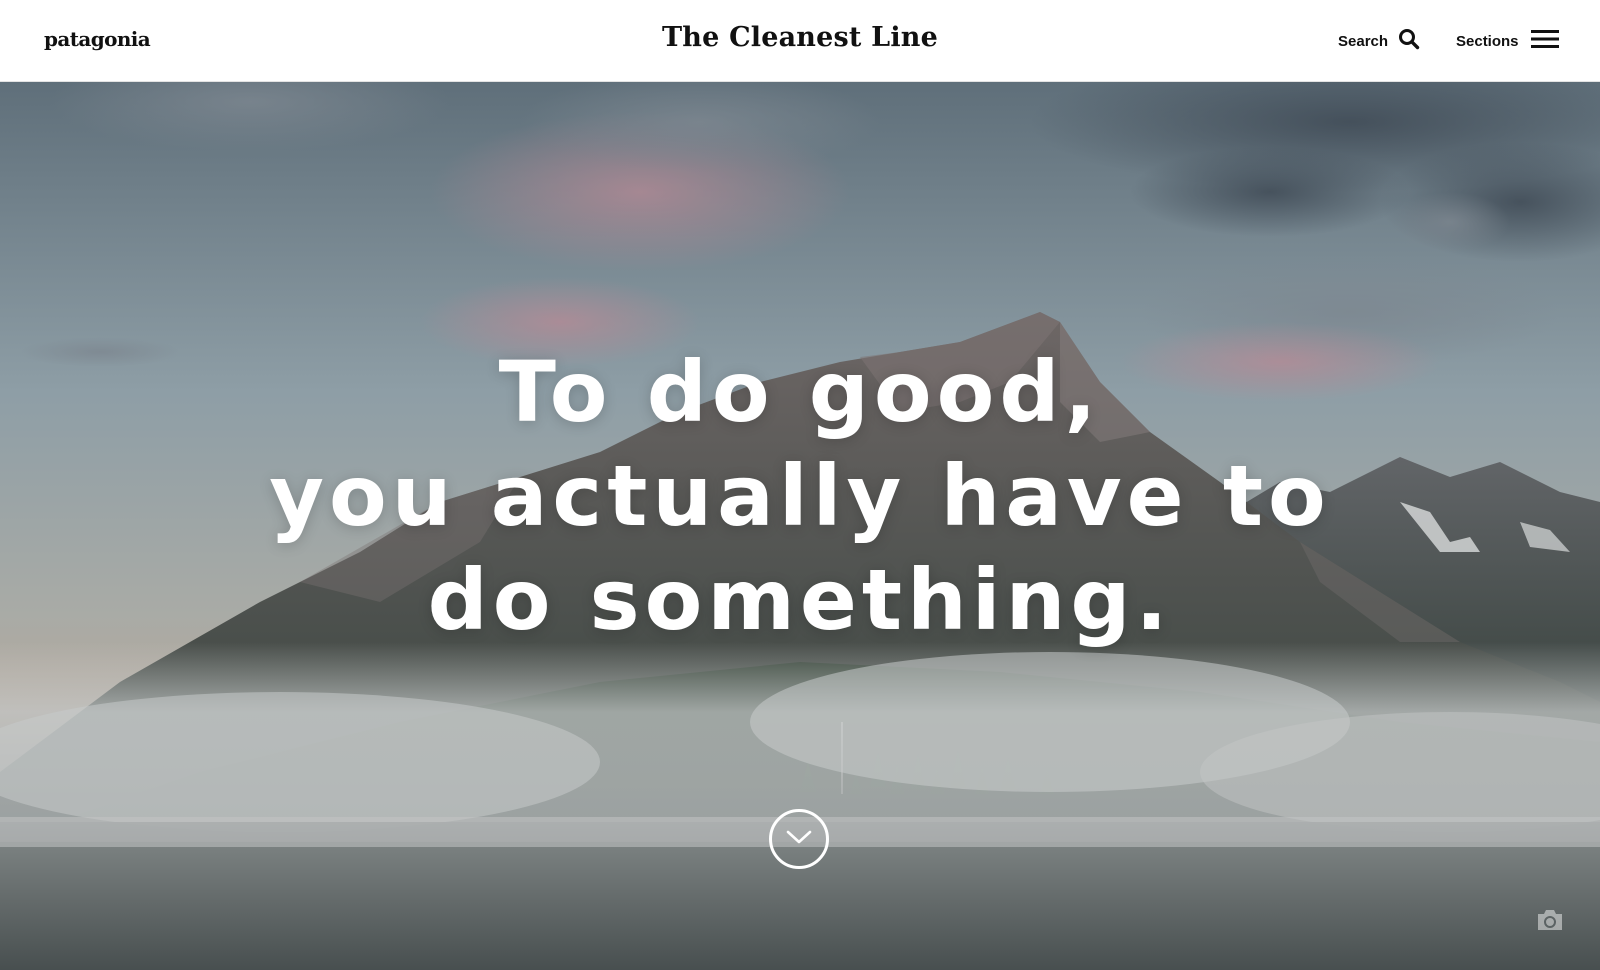  Describe the element at coordinates (1544, 41) in the screenshot. I see `hamburger-menu-icon` at that location.